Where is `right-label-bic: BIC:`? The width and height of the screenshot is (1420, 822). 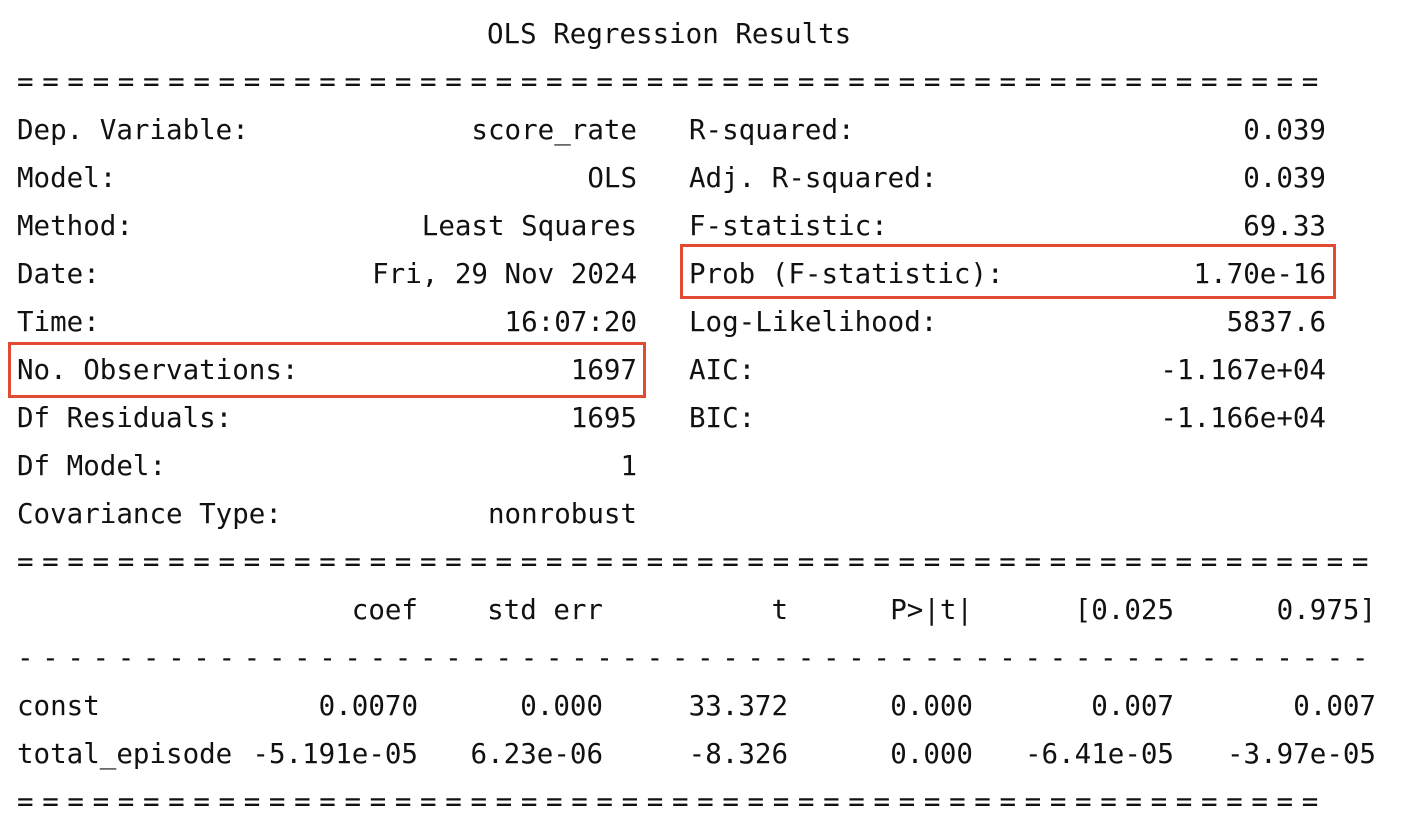 right-label-bic: BIC: is located at coordinates (722, 418).